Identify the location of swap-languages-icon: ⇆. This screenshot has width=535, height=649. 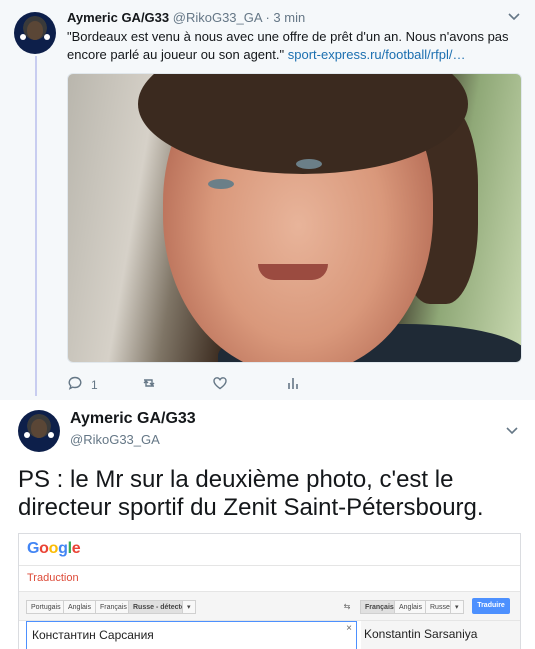
(347, 607).